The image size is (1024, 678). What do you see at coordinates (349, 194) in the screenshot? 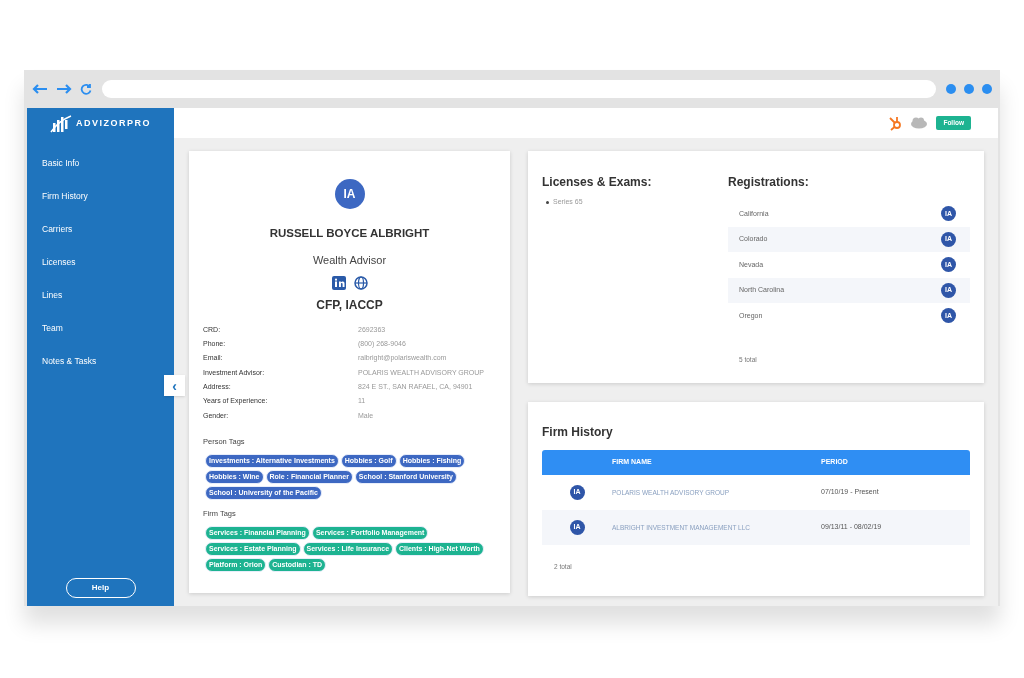
I see `ia-badge: IA` at bounding box center [349, 194].